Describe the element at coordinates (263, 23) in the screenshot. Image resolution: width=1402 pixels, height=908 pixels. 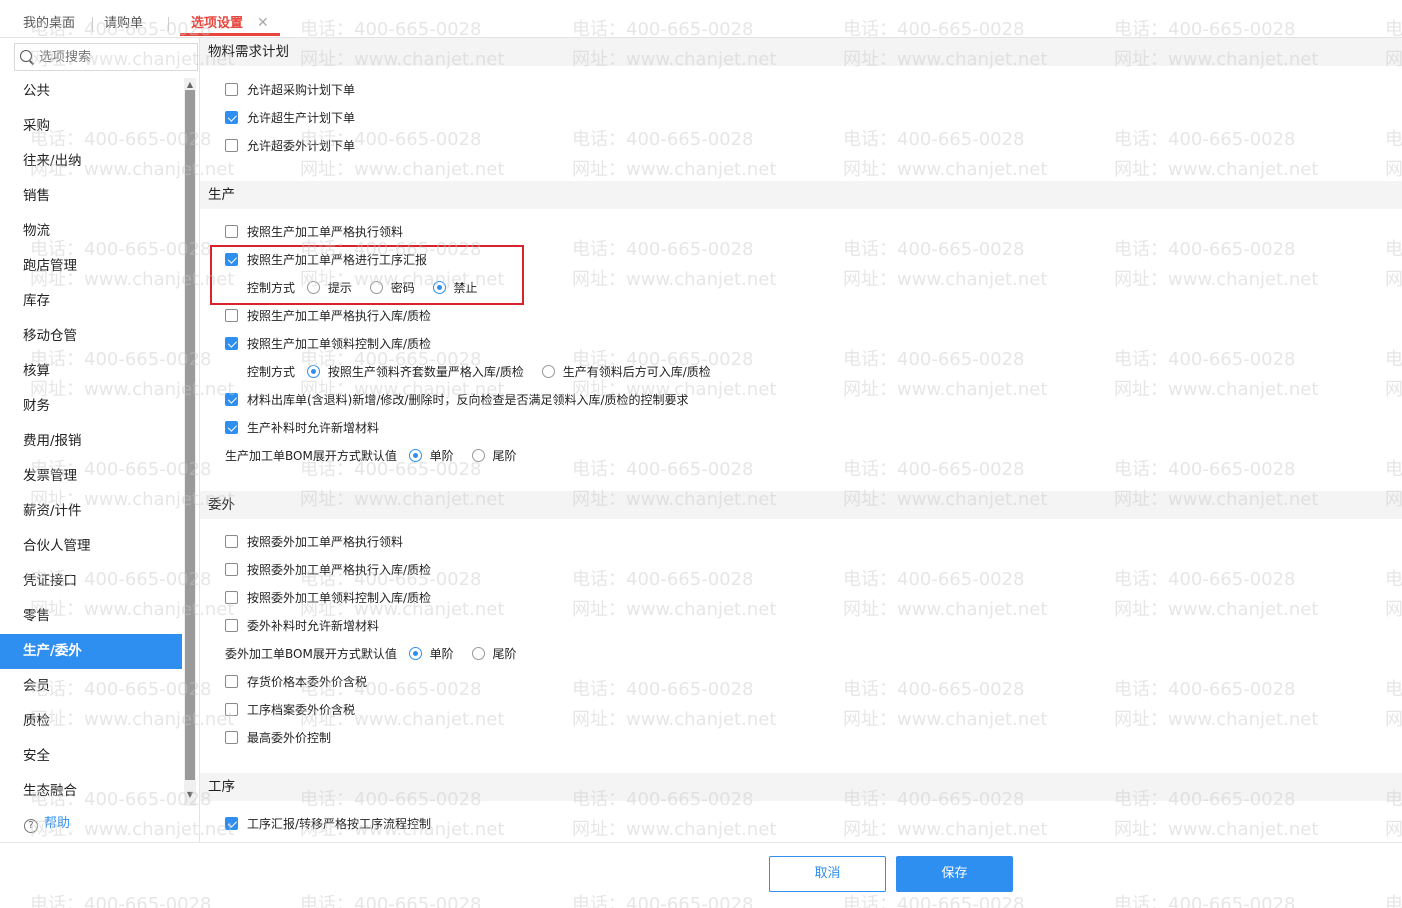
I see `close-icon: ✕` at that location.